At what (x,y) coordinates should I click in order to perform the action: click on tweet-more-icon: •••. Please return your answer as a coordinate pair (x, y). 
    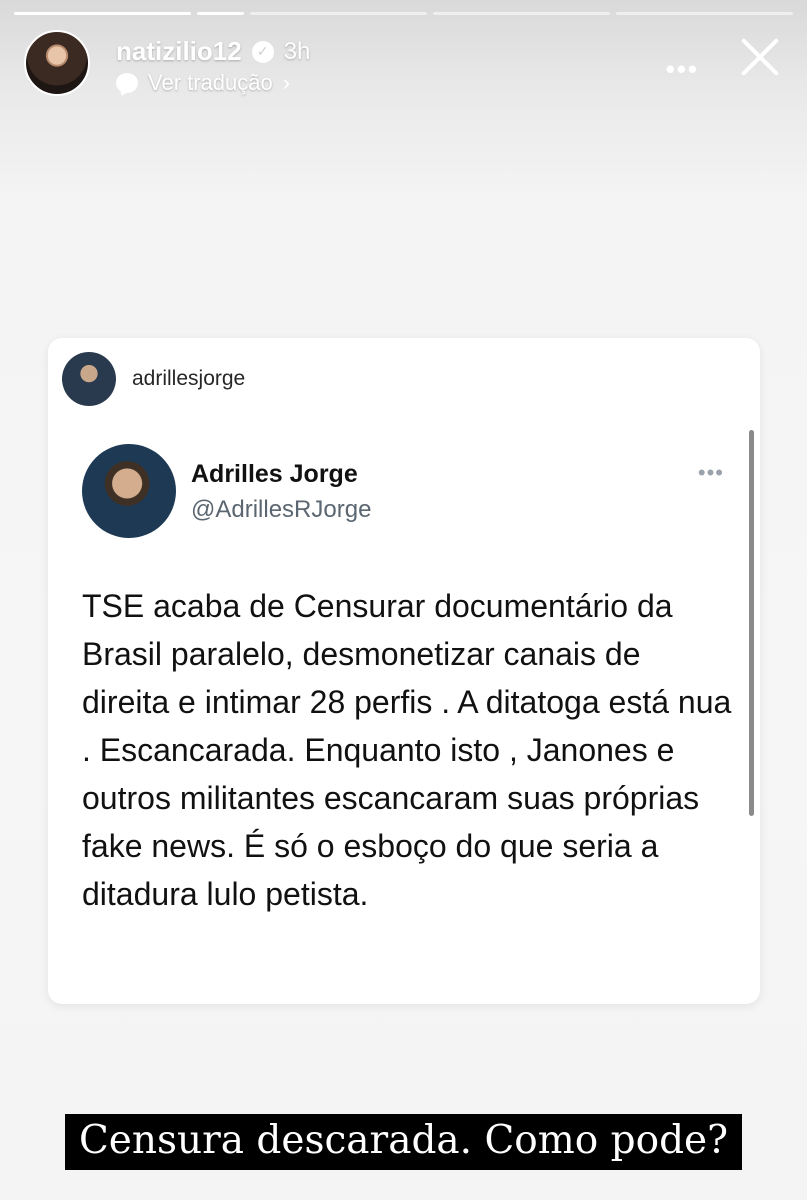
    Looking at the image, I should click on (710, 472).